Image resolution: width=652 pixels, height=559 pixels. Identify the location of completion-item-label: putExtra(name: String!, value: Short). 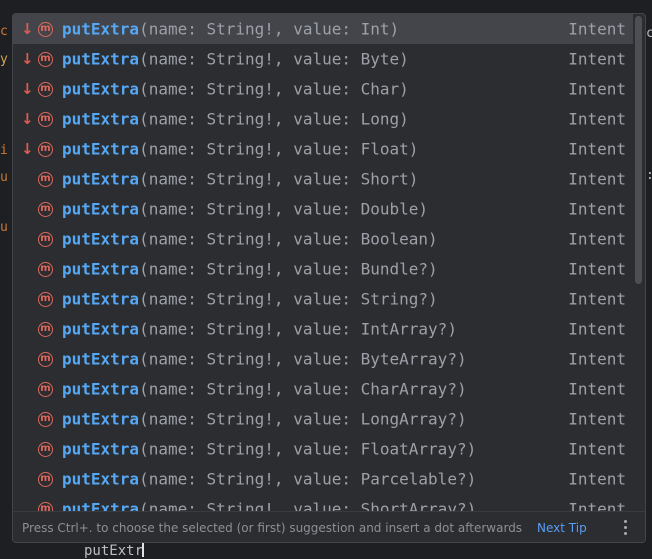
(240, 179).